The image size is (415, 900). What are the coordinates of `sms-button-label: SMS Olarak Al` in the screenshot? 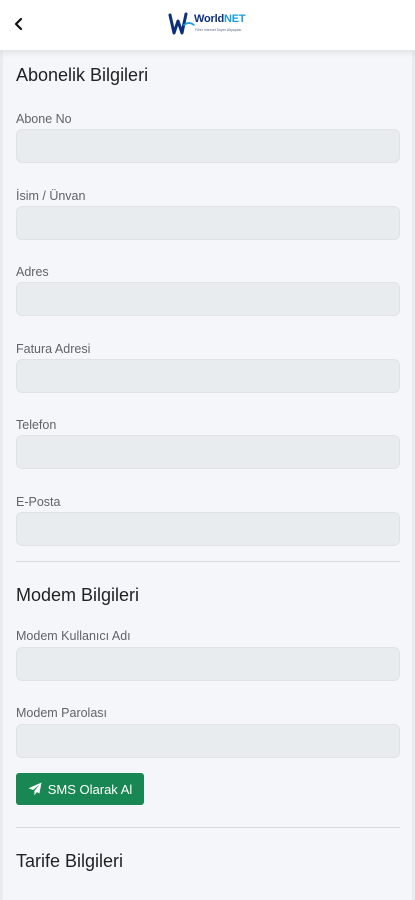 It's located at (90, 789).